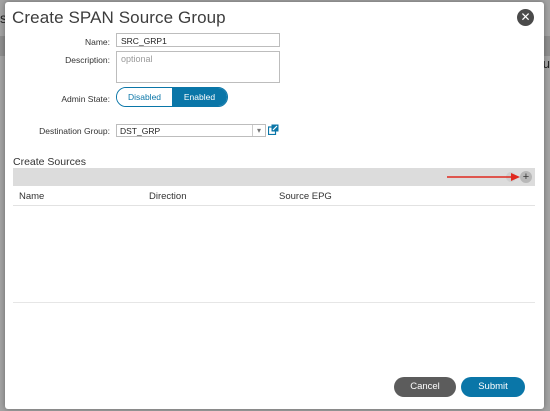  Describe the element at coordinates (483, 177) in the screenshot. I see `annotation-arrow-icon` at that location.